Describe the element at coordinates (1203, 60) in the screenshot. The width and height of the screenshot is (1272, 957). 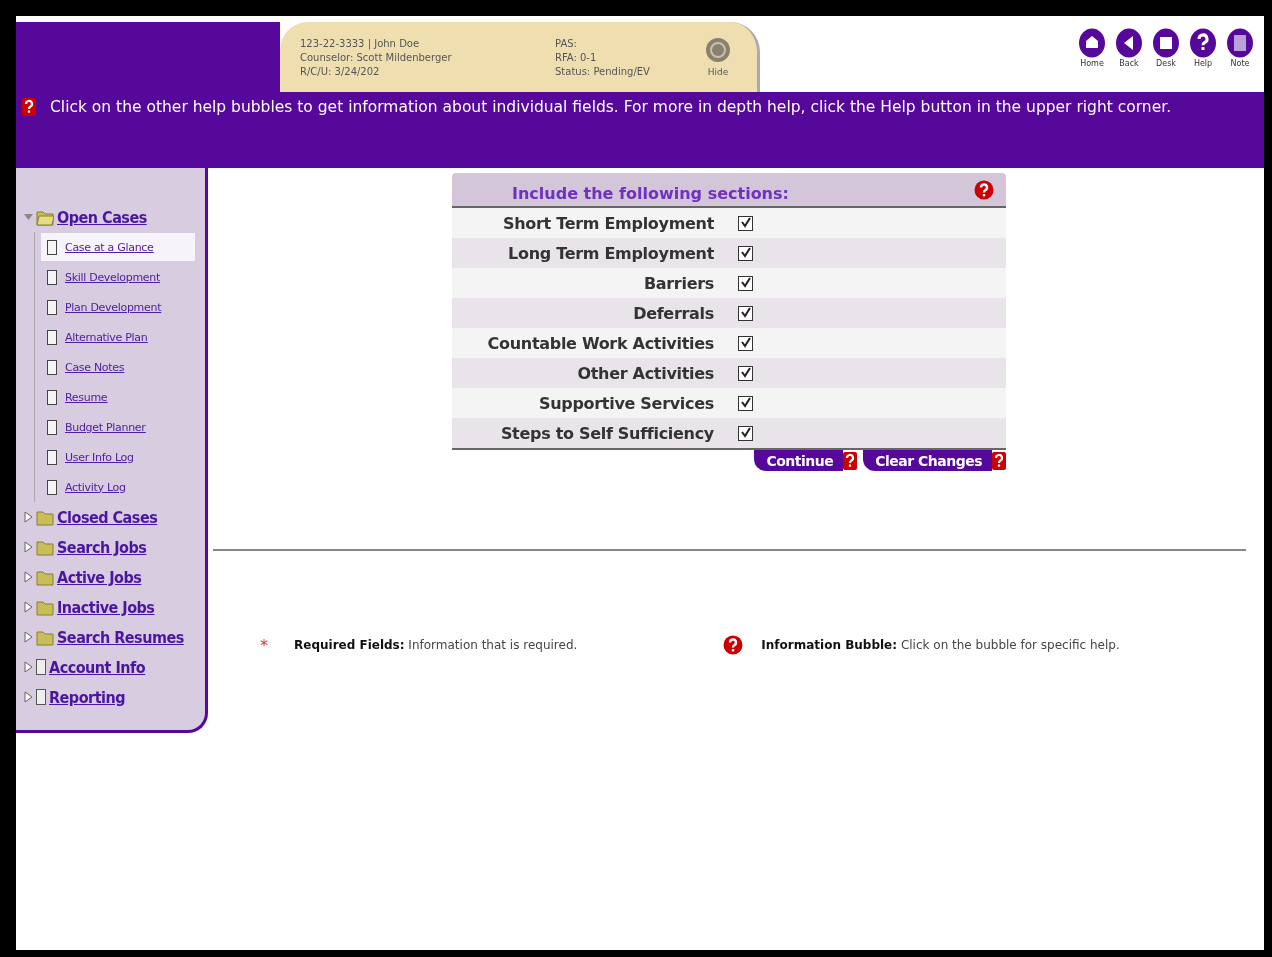
I see `help-button: Help` at that location.